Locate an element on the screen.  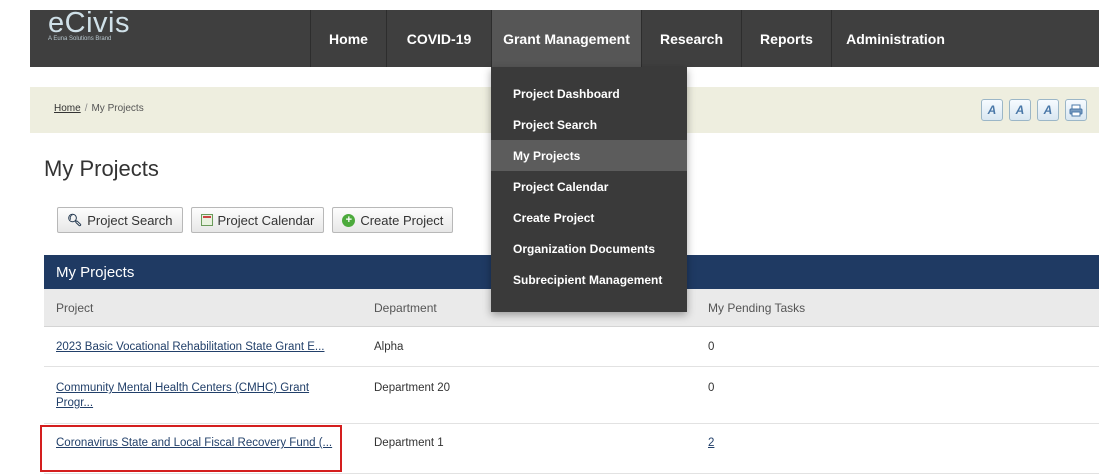
breadcrumb: Home / My Projects is located at coordinates (99, 108).